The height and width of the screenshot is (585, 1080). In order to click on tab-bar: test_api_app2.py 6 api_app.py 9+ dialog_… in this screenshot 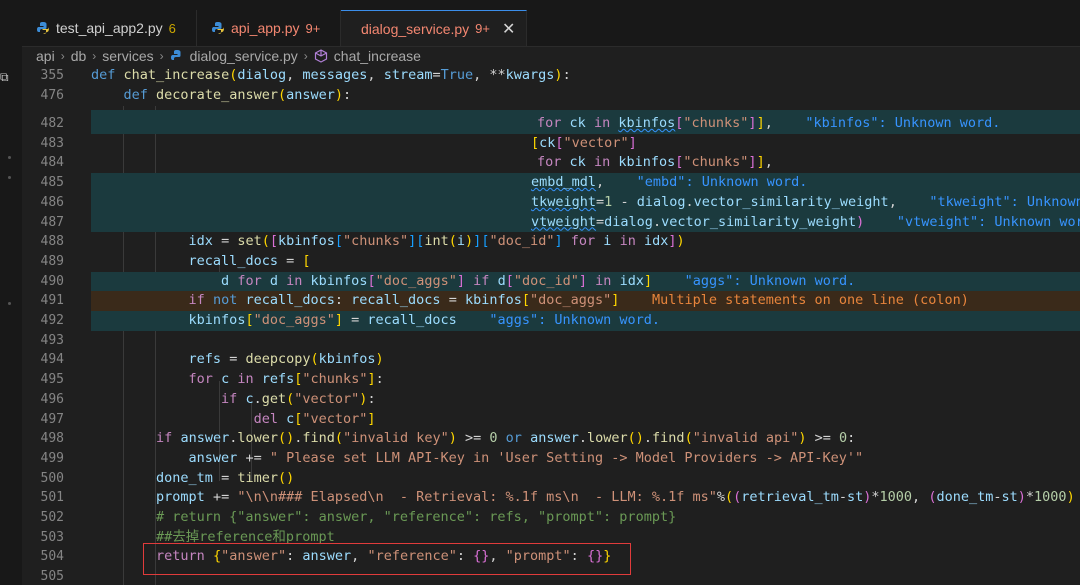, I will do `click(540, 23)`.